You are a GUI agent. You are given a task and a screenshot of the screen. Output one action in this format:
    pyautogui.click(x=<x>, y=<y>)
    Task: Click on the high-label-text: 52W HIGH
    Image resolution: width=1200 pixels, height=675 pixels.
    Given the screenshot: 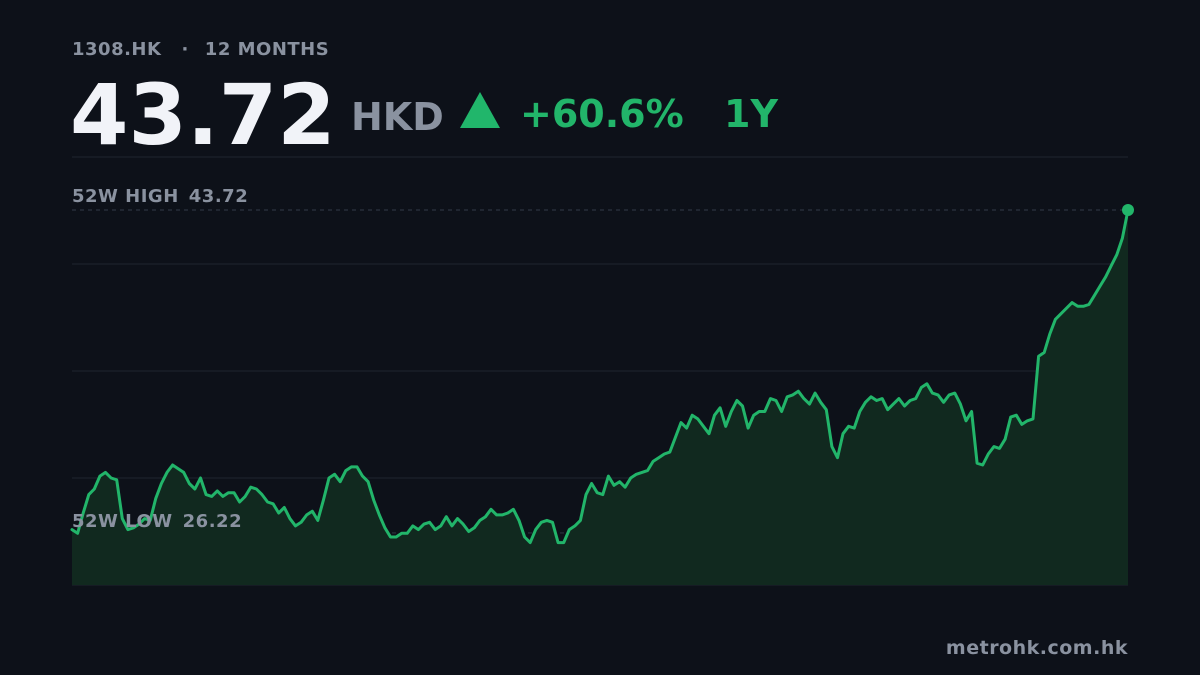 What is the action you would take?
    pyautogui.click(x=125, y=196)
    